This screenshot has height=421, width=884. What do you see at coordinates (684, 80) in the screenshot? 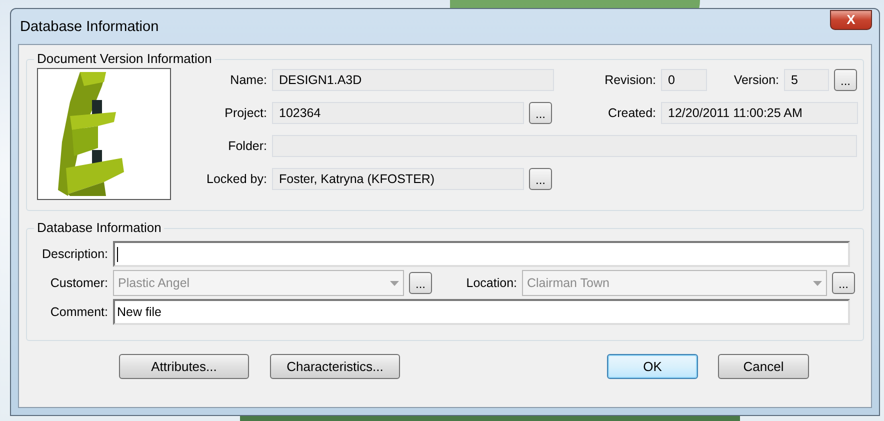
I see `read-only-field: 0` at bounding box center [684, 80].